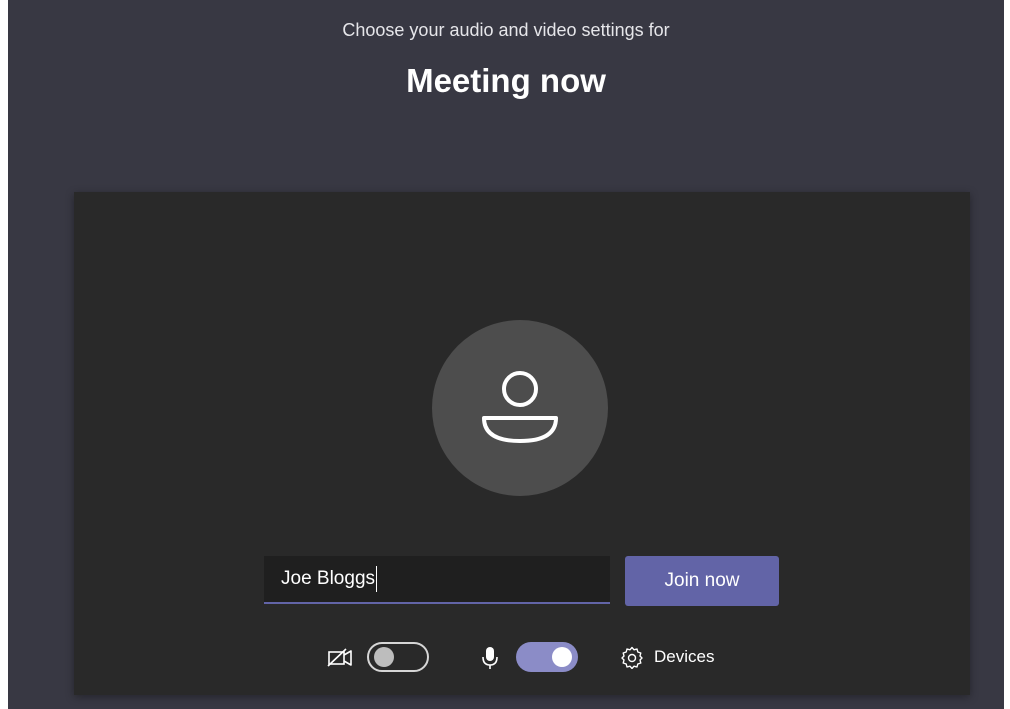 The width and height of the screenshot is (1010, 709). I want to click on devices-button: Devices, so click(667, 657).